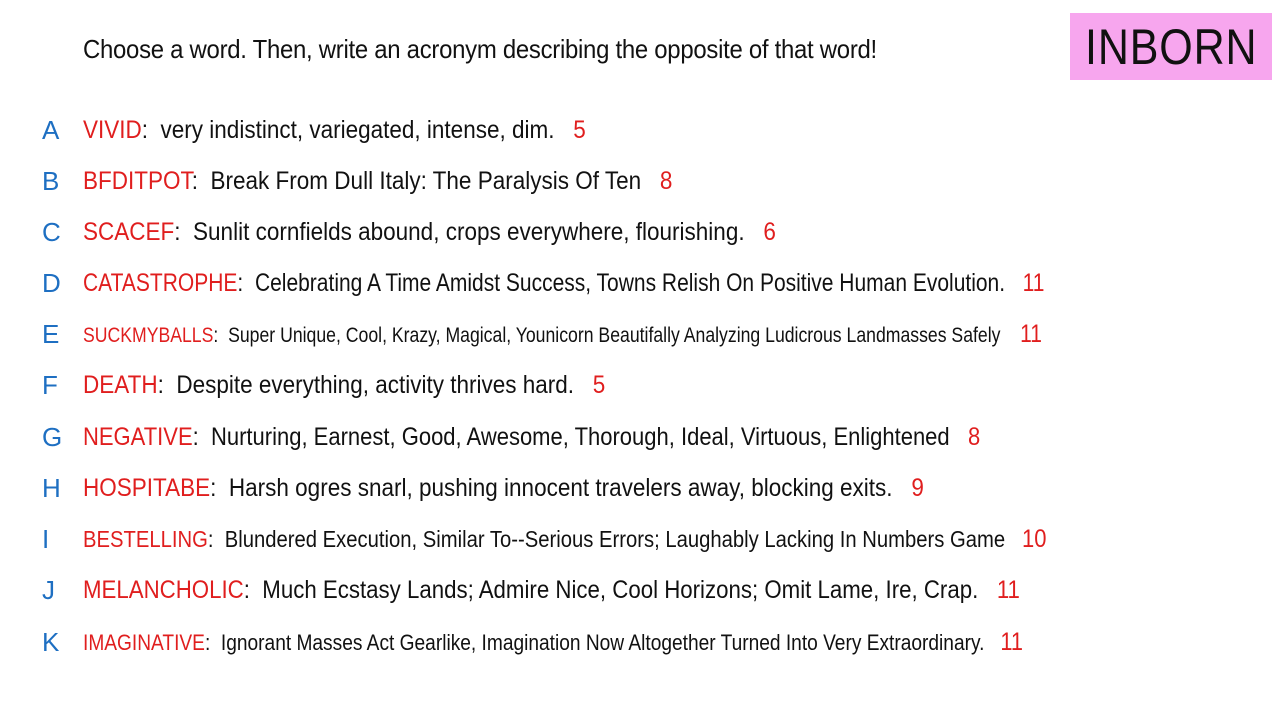  Describe the element at coordinates (138, 437) in the screenshot. I see `answer-word: NEGATIVE` at that location.